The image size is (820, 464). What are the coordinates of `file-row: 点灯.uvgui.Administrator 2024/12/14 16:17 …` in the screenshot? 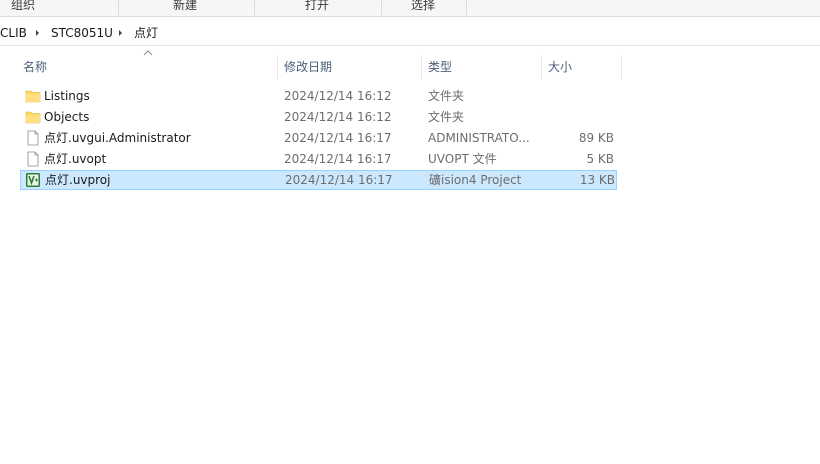 It's located at (318, 138).